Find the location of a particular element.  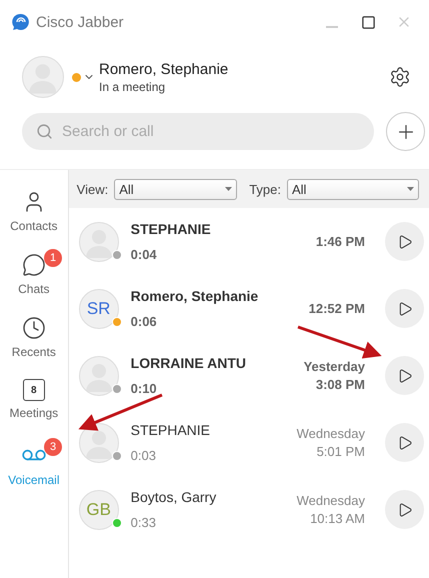

settings-icon is located at coordinates (400, 77).